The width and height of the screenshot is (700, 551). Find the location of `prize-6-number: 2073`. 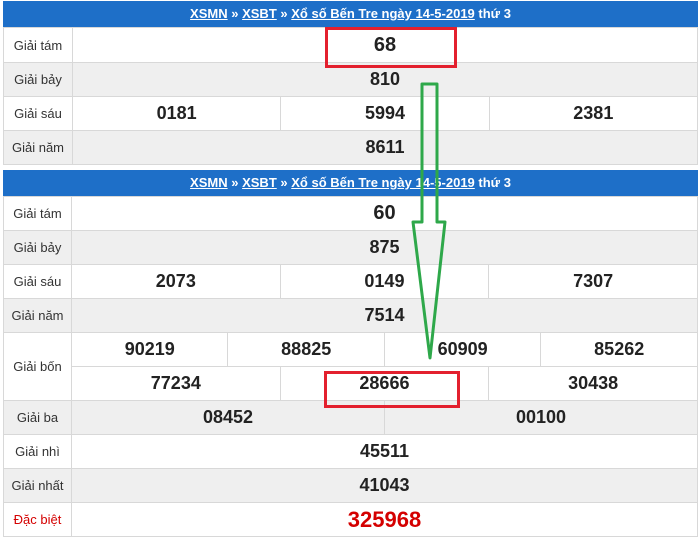

prize-6-number: 2073 is located at coordinates (176, 281).